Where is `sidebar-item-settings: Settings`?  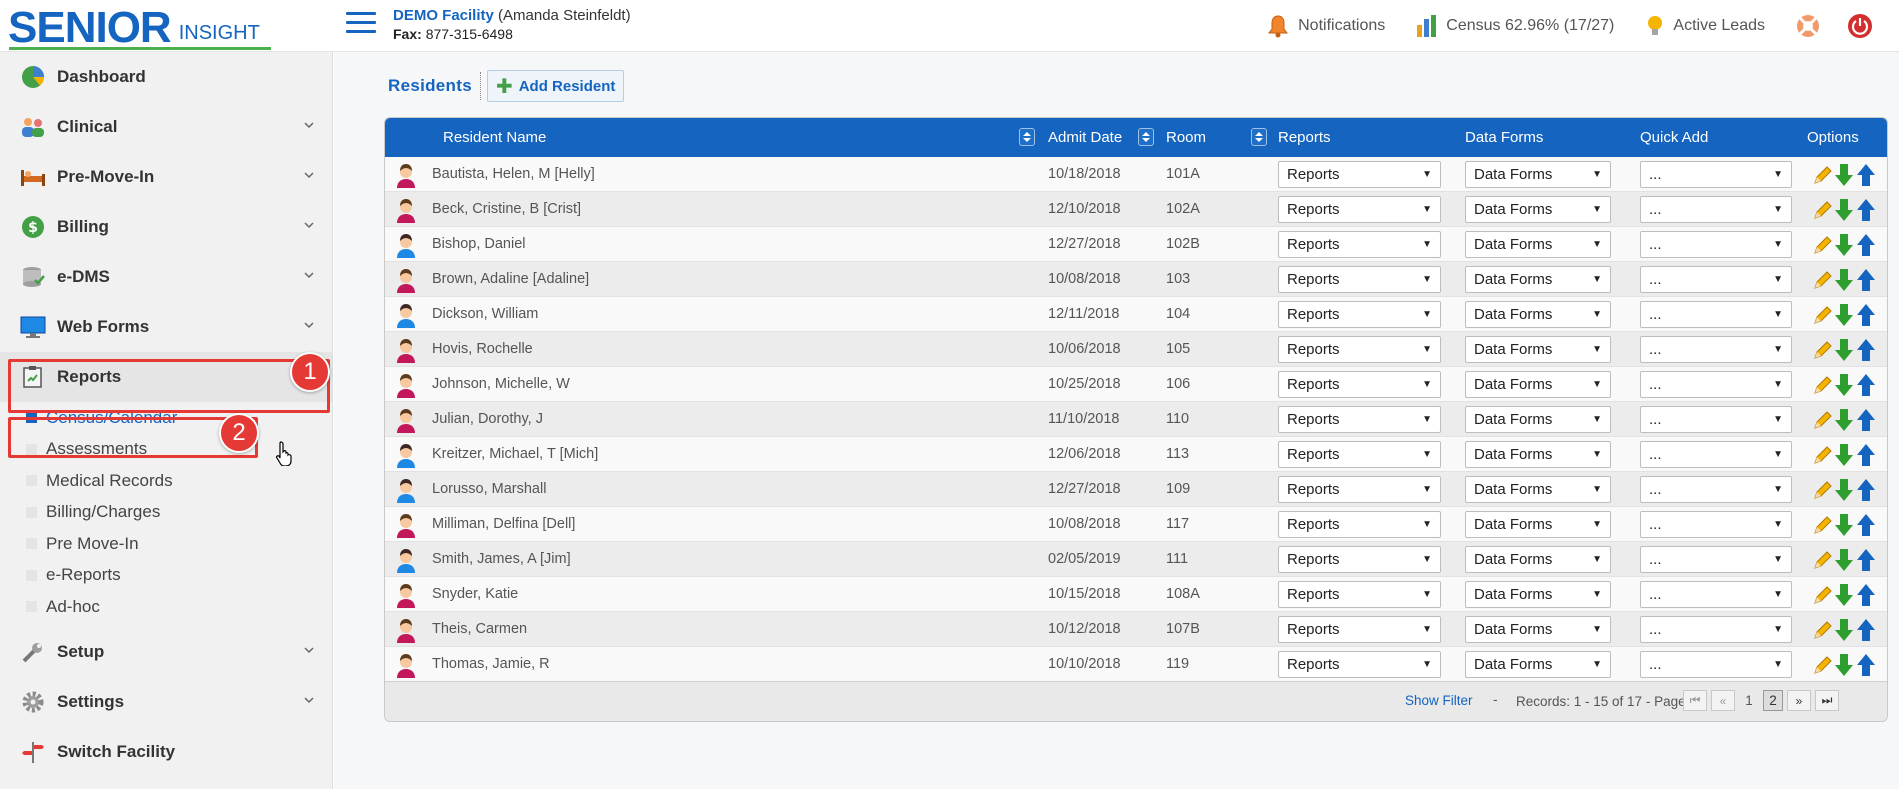 sidebar-item-settings: Settings is located at coordinates (166, 702).